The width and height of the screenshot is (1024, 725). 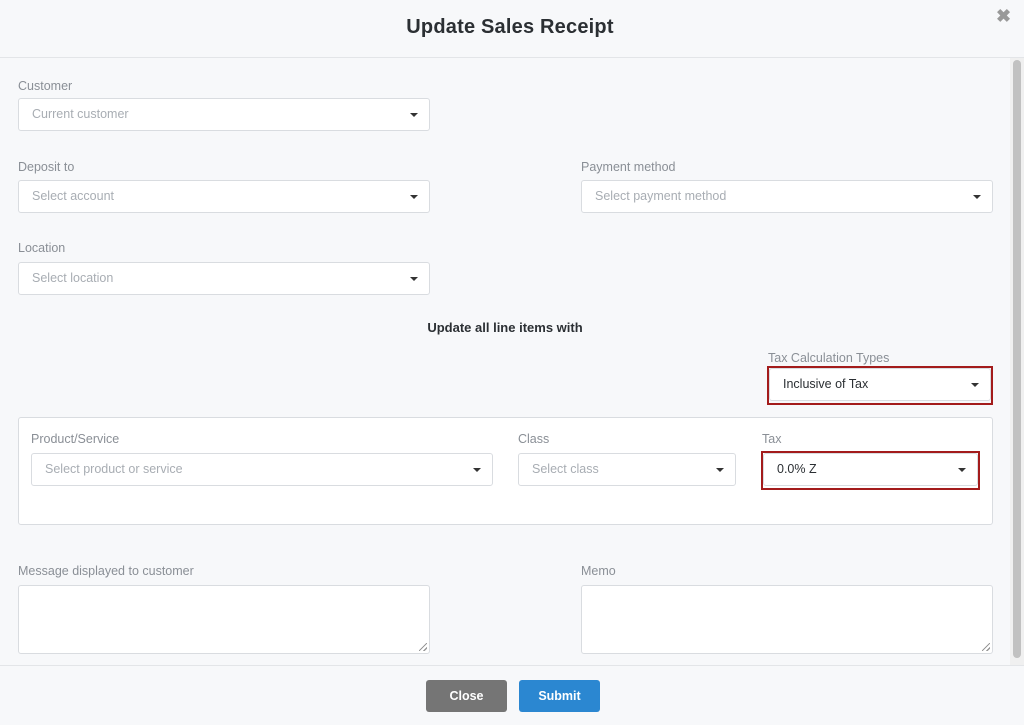 What do you see at coordinates (73, 196) in the screenshot?
I see `deposit-to-placeholder: Select account` at bounding box center [73, 196].